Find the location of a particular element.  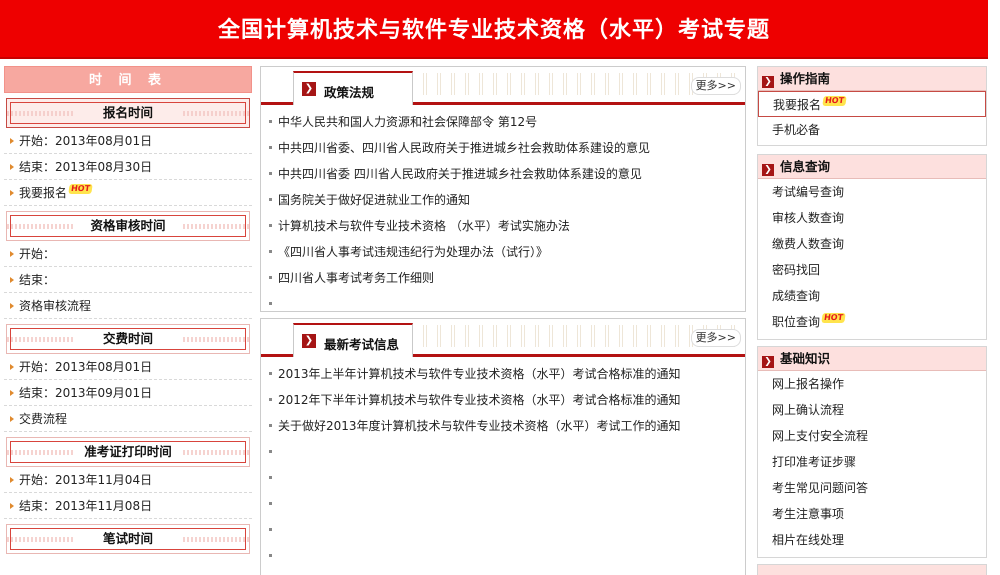

list-item: 关于做好2013年度计算机技术与软件专业技术资格（水平）考试工作的通知 is located at coordinates (505, 426).